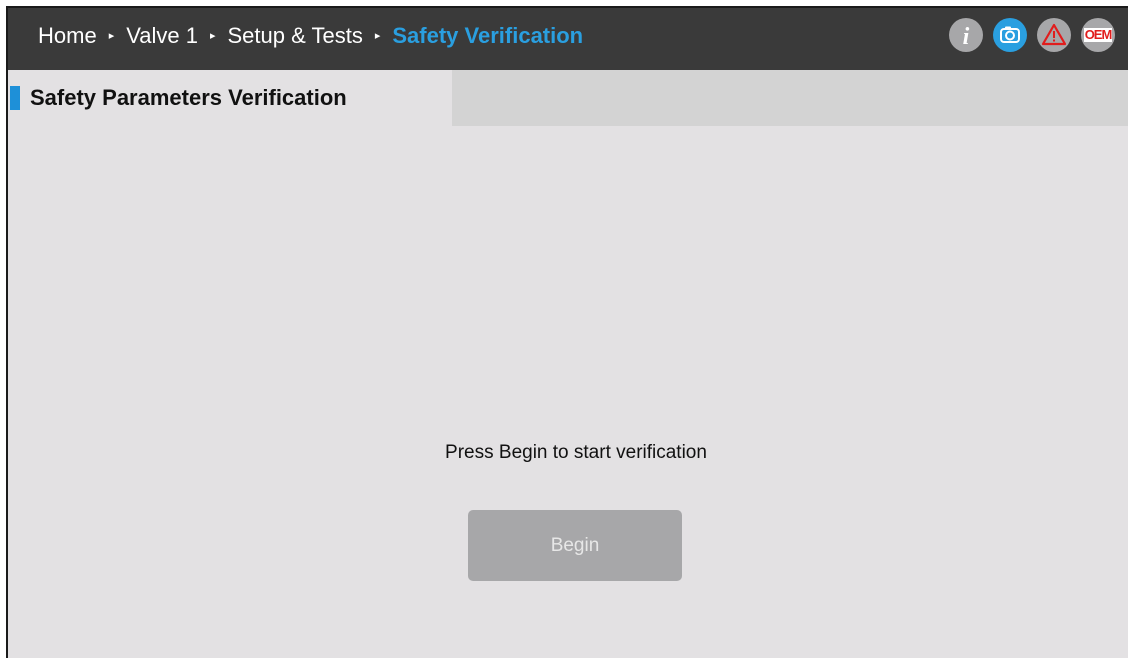 Image resolution: width=1128 pixels, height=658 pixels. What do you see at coordinates (576, 452) in the screenshot?
I see `instruction-text: Press Begin to start verification` at bounding box center [576, 452].